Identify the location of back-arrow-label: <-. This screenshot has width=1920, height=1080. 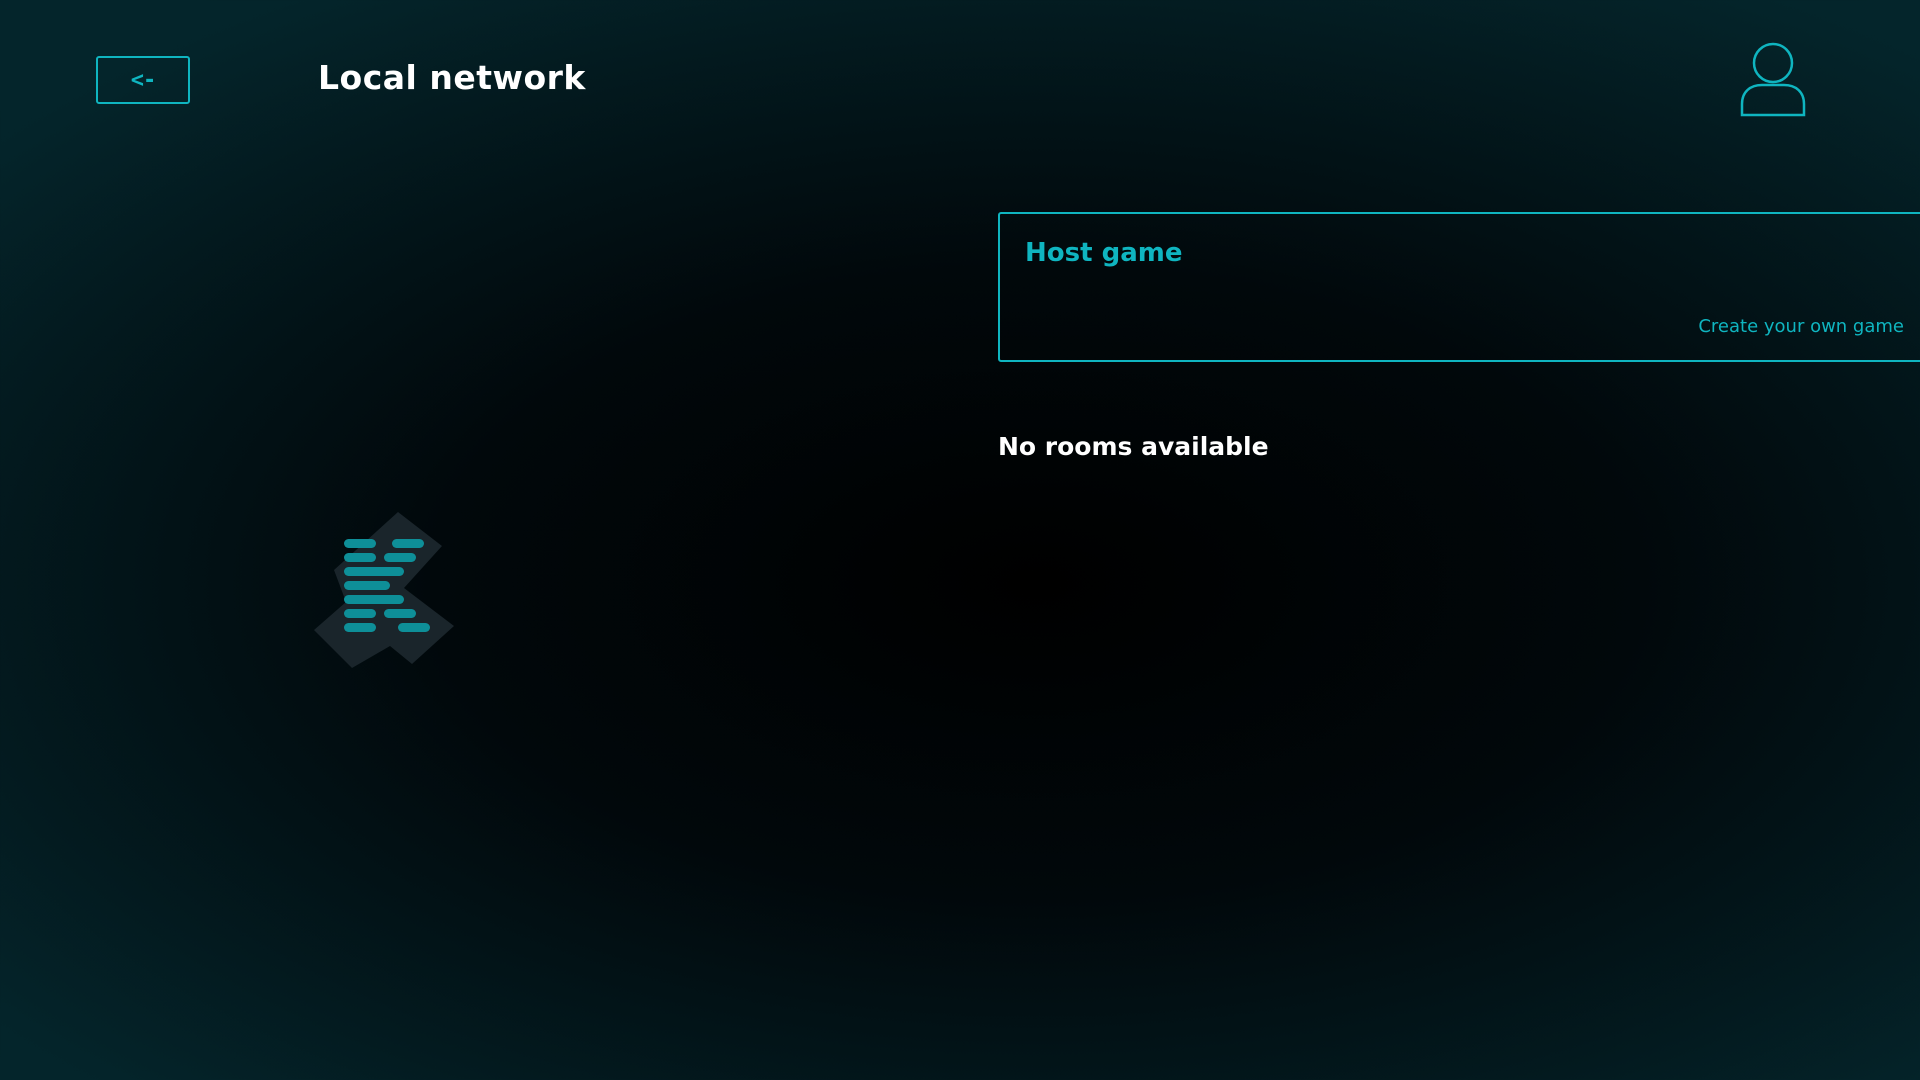
(143, 80).